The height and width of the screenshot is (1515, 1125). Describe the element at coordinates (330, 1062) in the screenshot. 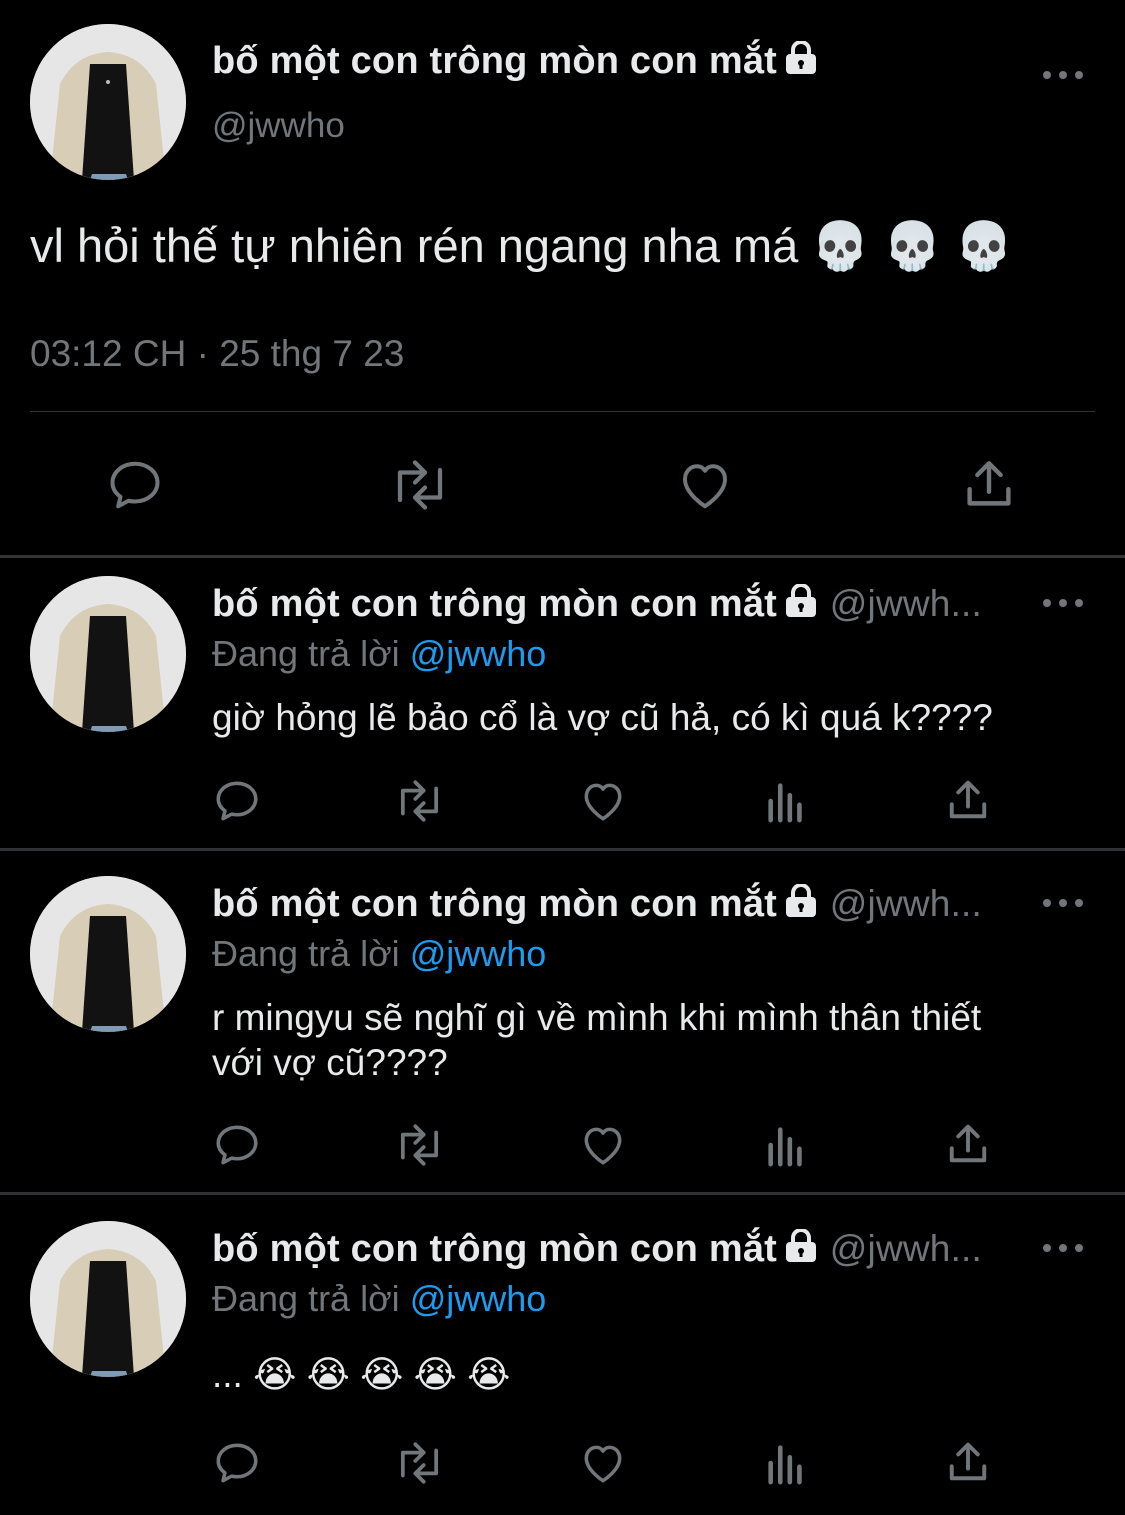

I see `tweet-text-line: với vợ cũ????` at that location.